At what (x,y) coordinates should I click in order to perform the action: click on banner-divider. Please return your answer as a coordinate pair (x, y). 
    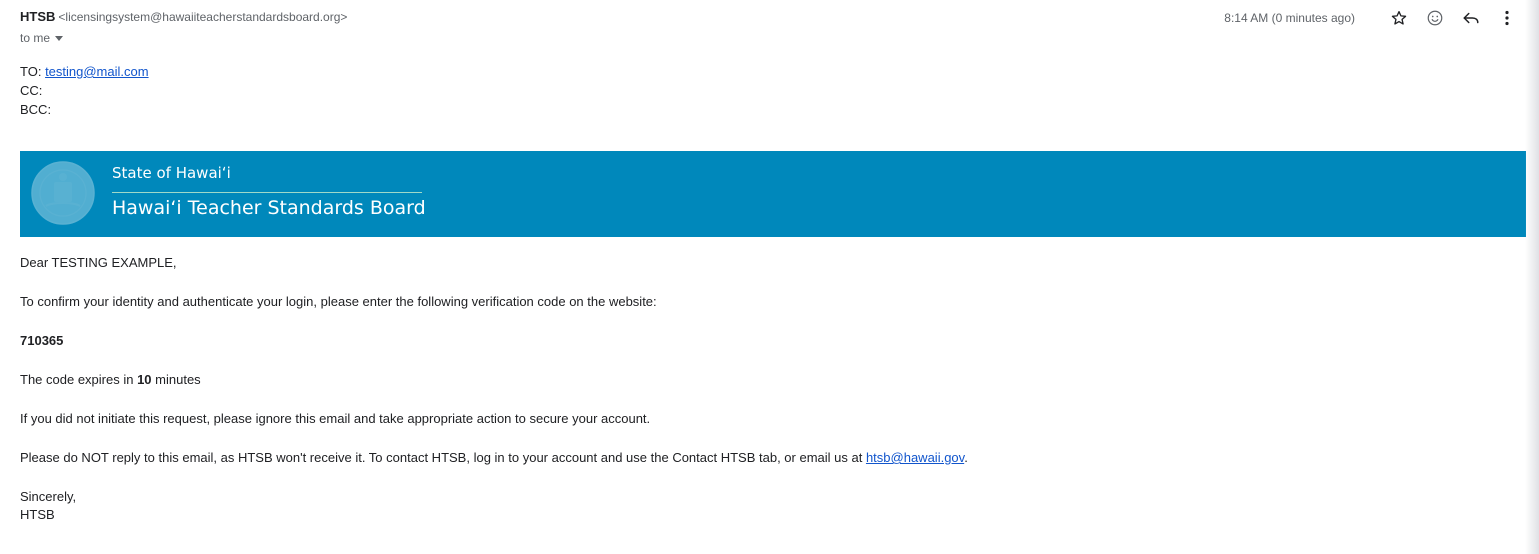
    Looking at the image, I should click on (267, 192).